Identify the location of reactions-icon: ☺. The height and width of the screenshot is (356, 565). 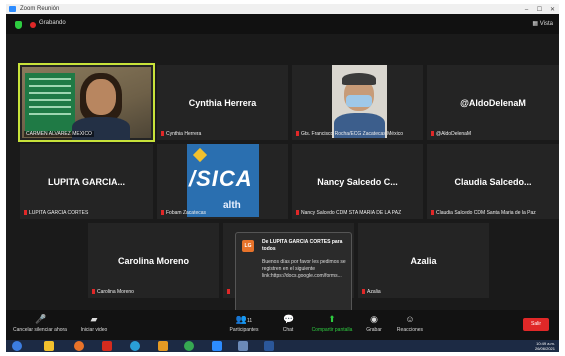
(410, 319).